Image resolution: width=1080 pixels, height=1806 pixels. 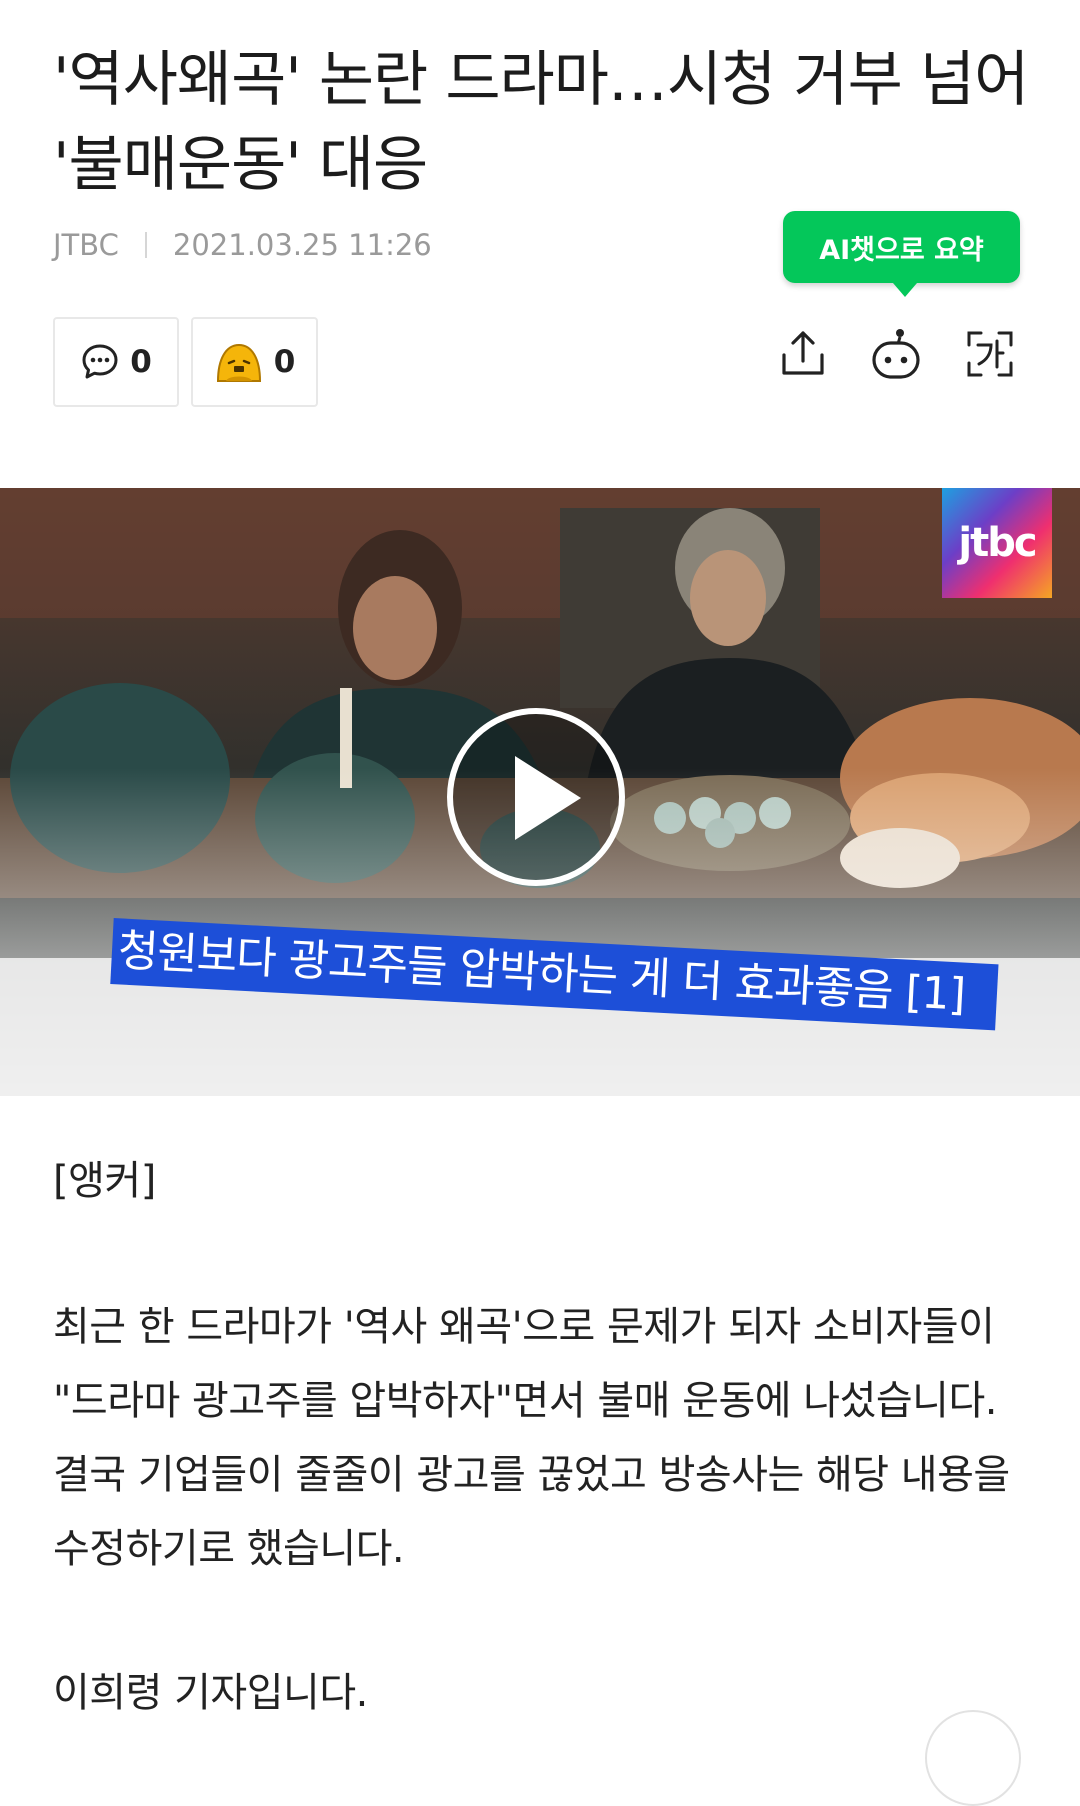 What do you see at coordinates (239, 362) in the screenshot?
I see `reaction-emoji-icon` at bounding box center [239, 362].